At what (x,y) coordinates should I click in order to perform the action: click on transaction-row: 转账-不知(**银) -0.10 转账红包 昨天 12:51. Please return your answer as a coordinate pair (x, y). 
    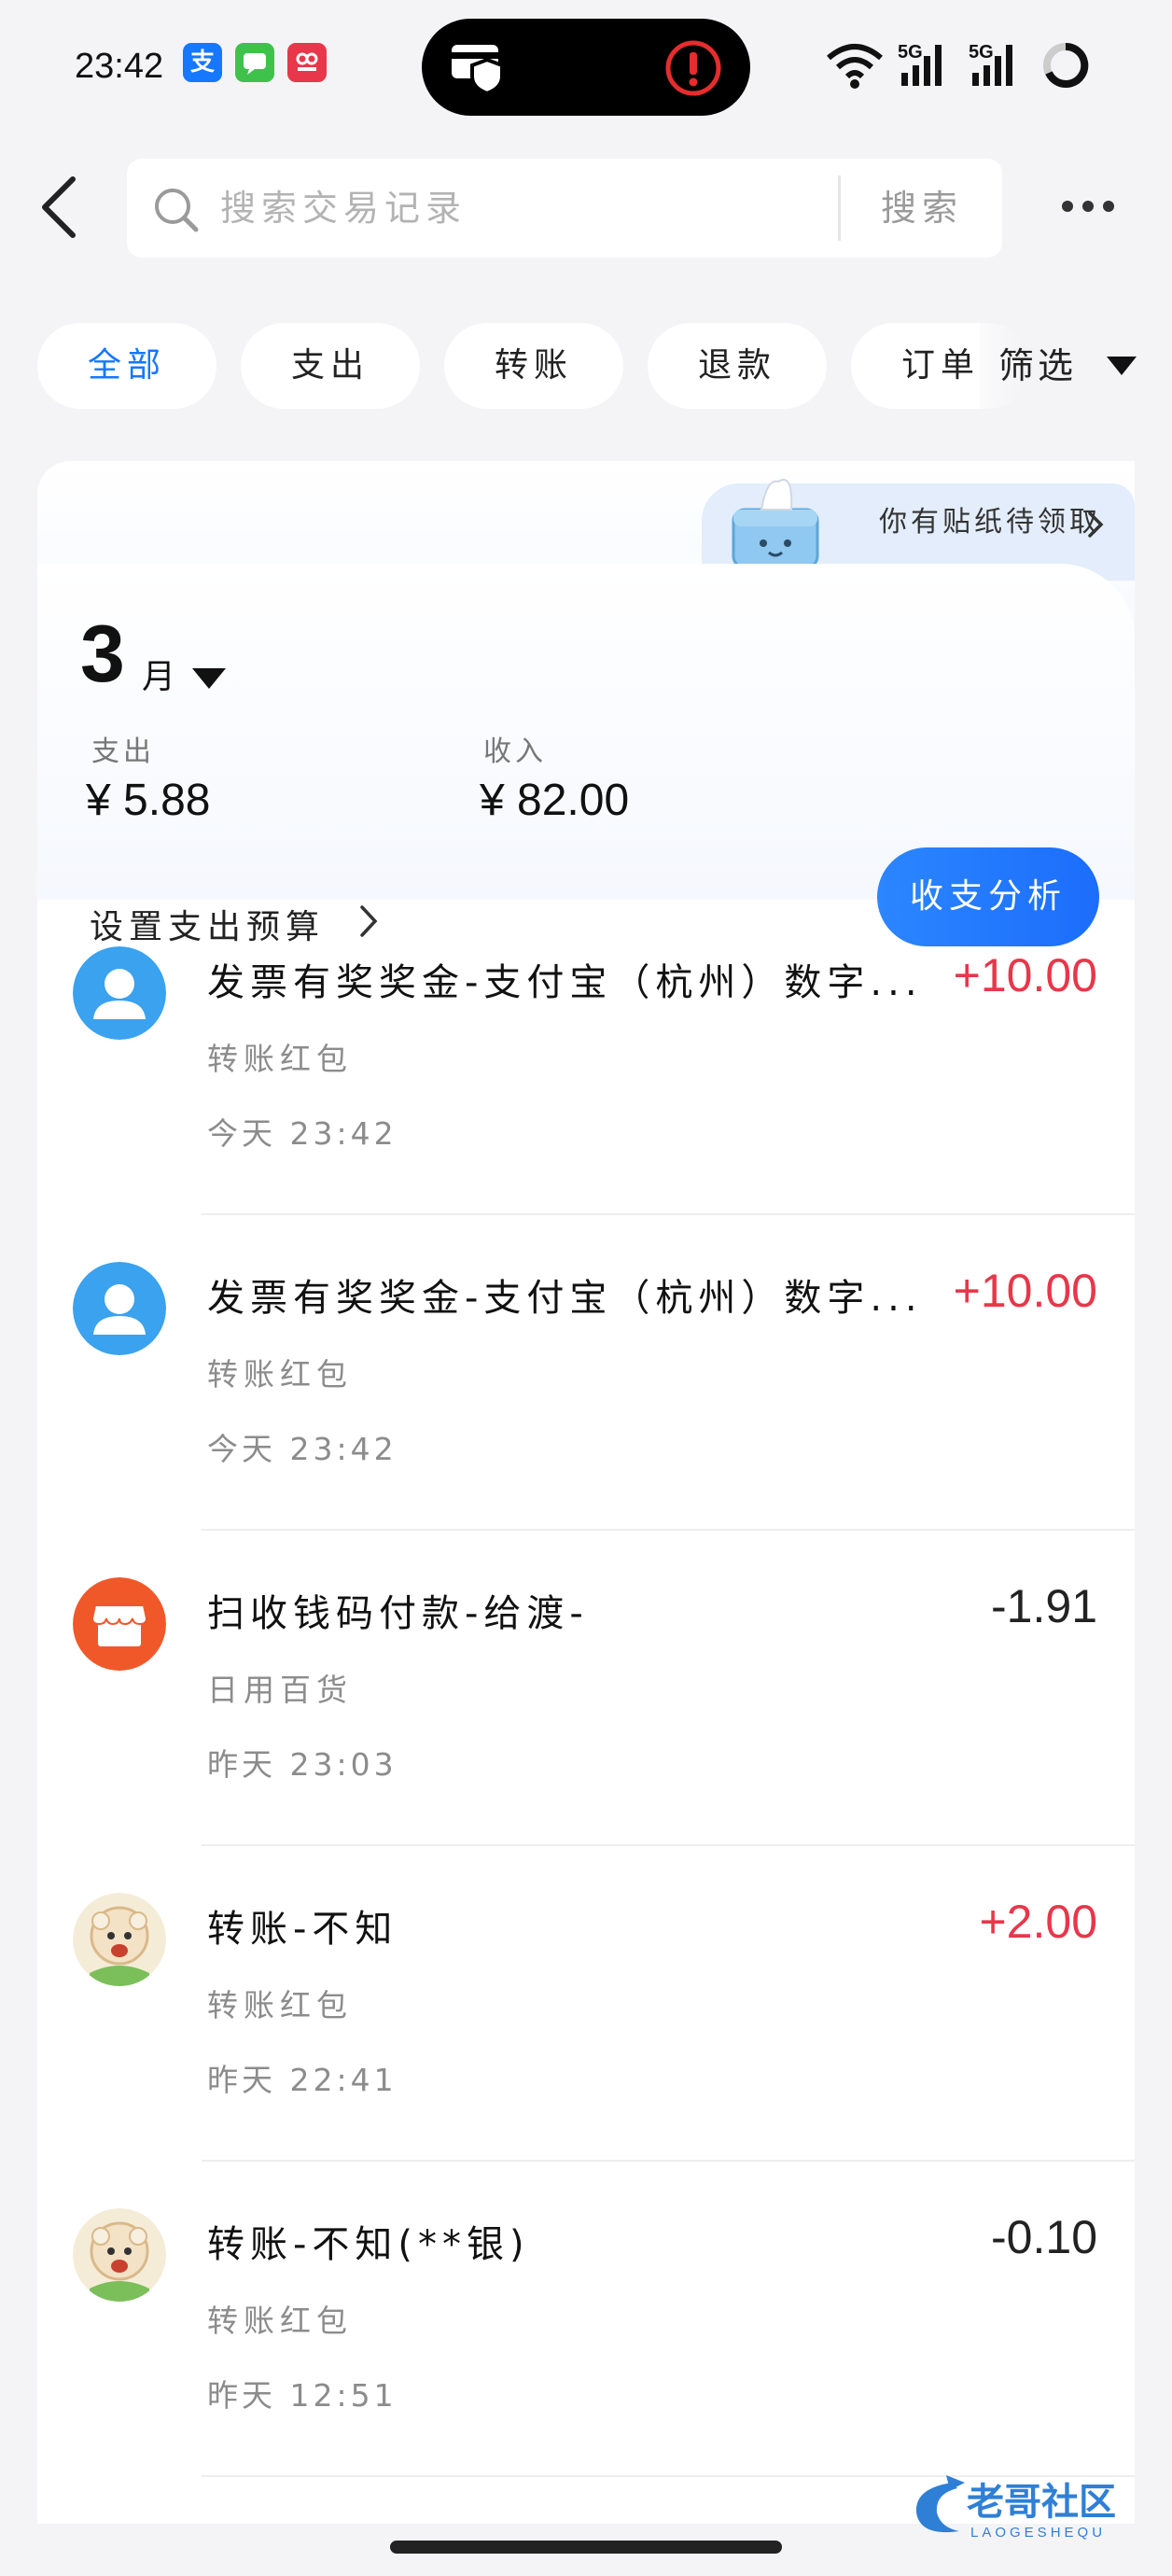
    Looking at the image, I should click on (586, 2319).